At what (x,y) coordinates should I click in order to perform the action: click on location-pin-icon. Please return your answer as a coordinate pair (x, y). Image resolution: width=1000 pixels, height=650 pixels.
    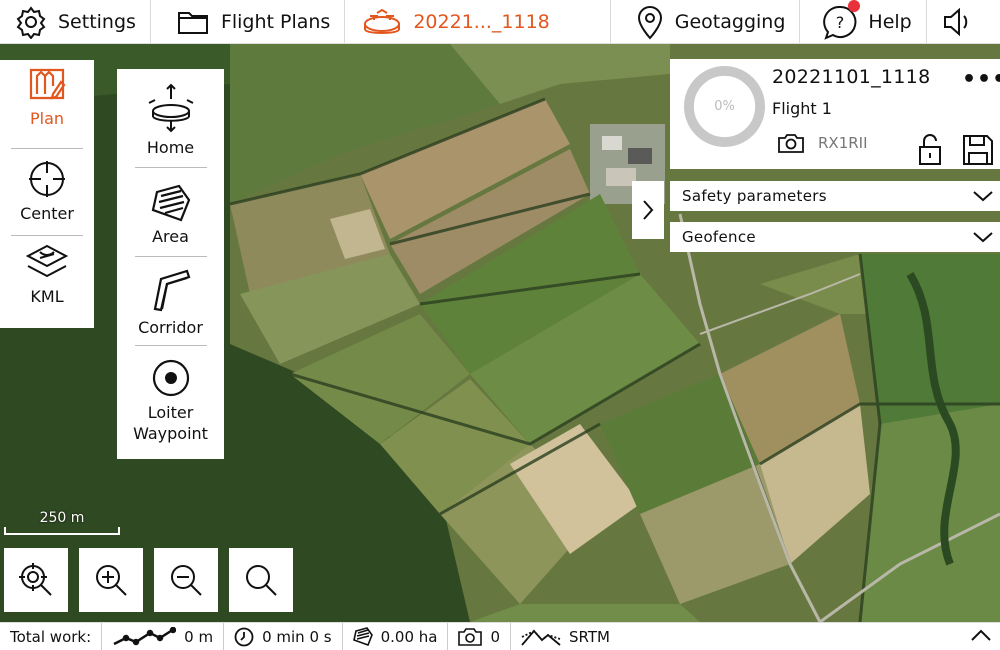
    Looking at the image, I should click on (649, 22).